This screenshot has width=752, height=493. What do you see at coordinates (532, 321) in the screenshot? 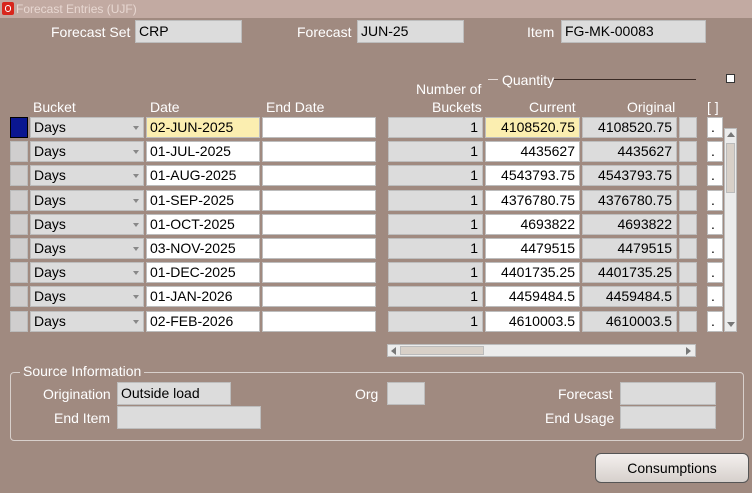
I see `current-quantity-field: 4610003.5` at bounding box center [532, 321].